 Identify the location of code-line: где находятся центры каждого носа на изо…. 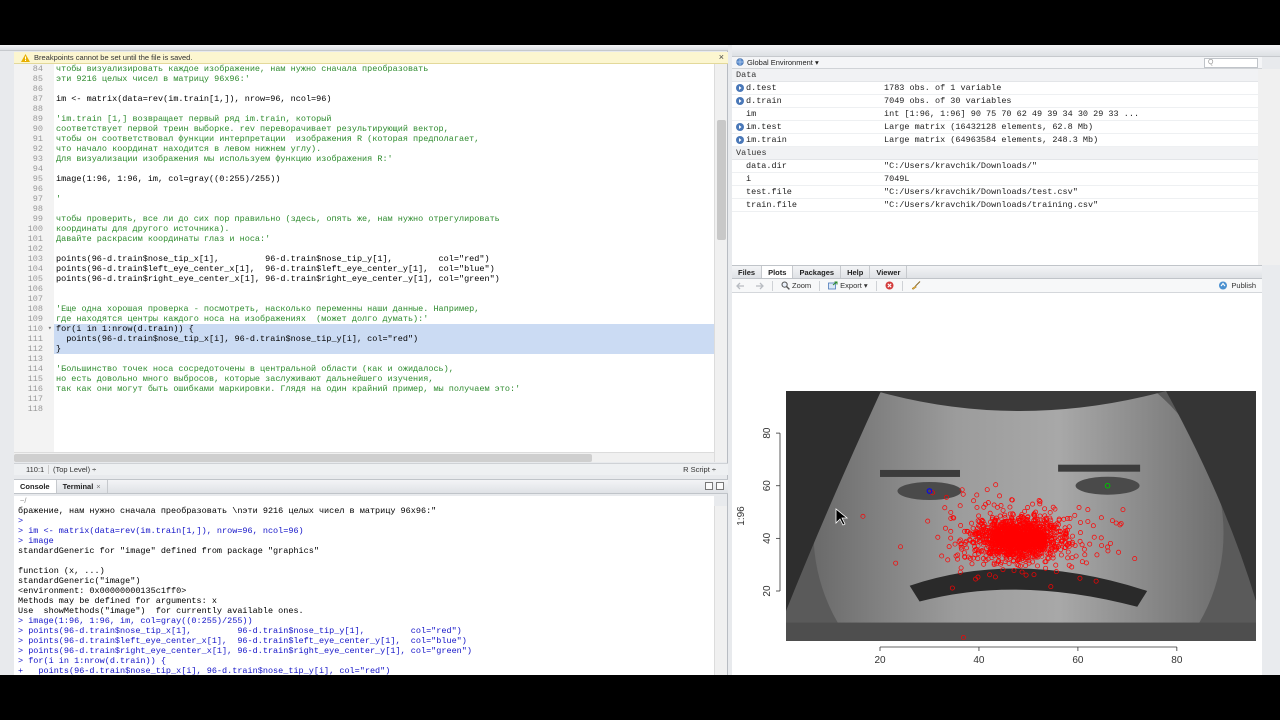
(384, 319).